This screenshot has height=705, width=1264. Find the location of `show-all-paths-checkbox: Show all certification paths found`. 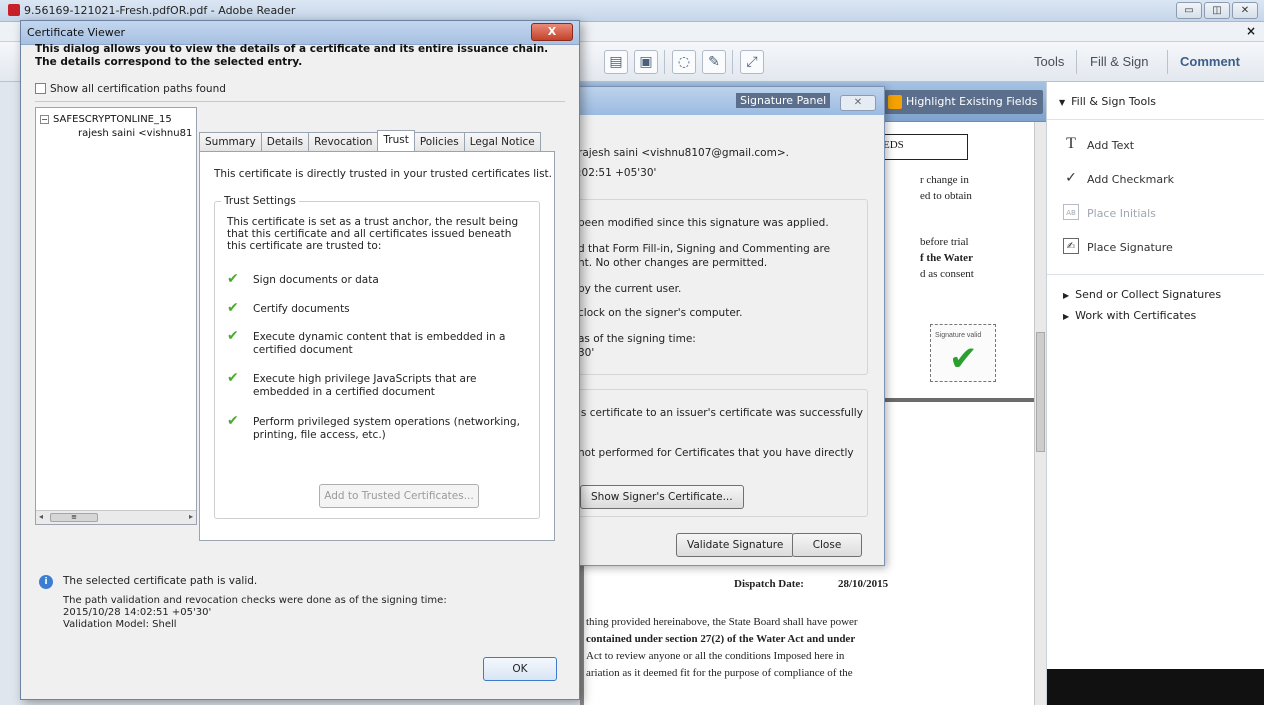

show-all-paths-checkbox: Show all certification paths found is located at coordinates (130, 89).